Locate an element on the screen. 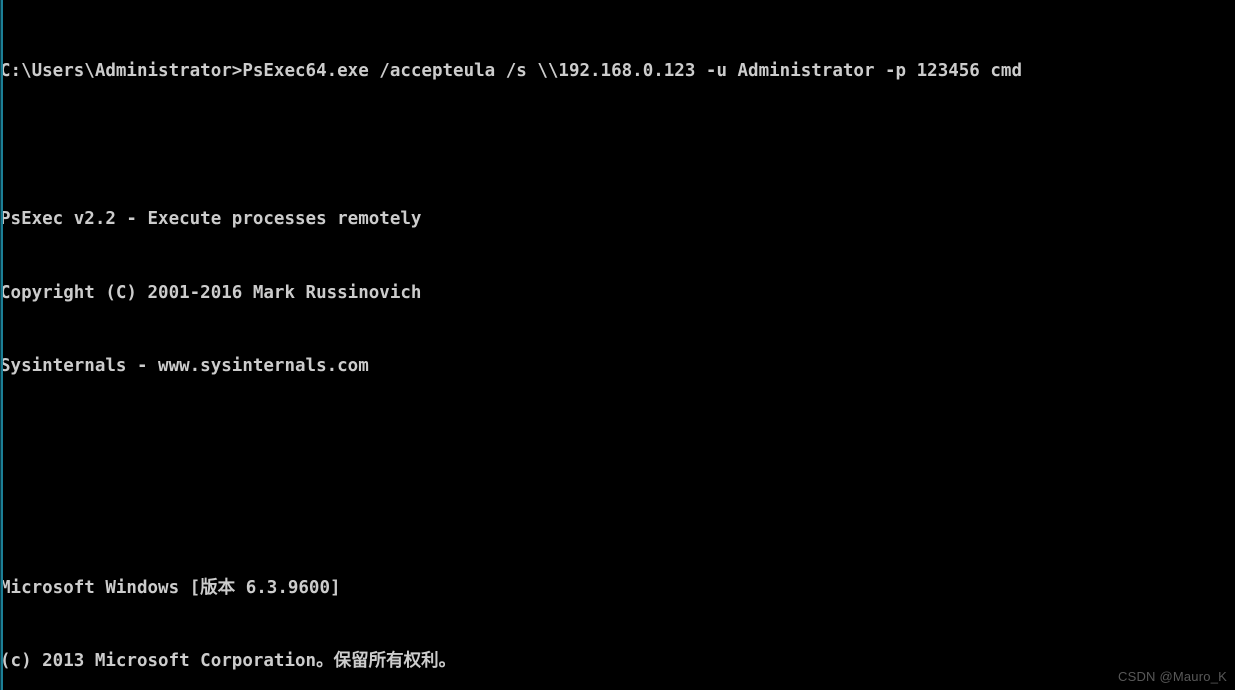  window-edge-strip is located at coordinates (1, 345).